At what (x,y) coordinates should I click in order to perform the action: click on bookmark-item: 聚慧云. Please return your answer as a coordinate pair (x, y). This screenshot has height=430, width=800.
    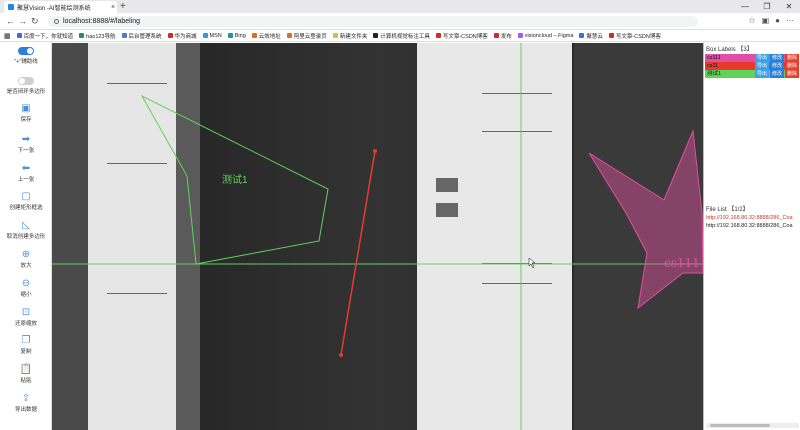
    Looking at the image, I should click on (591, 36).